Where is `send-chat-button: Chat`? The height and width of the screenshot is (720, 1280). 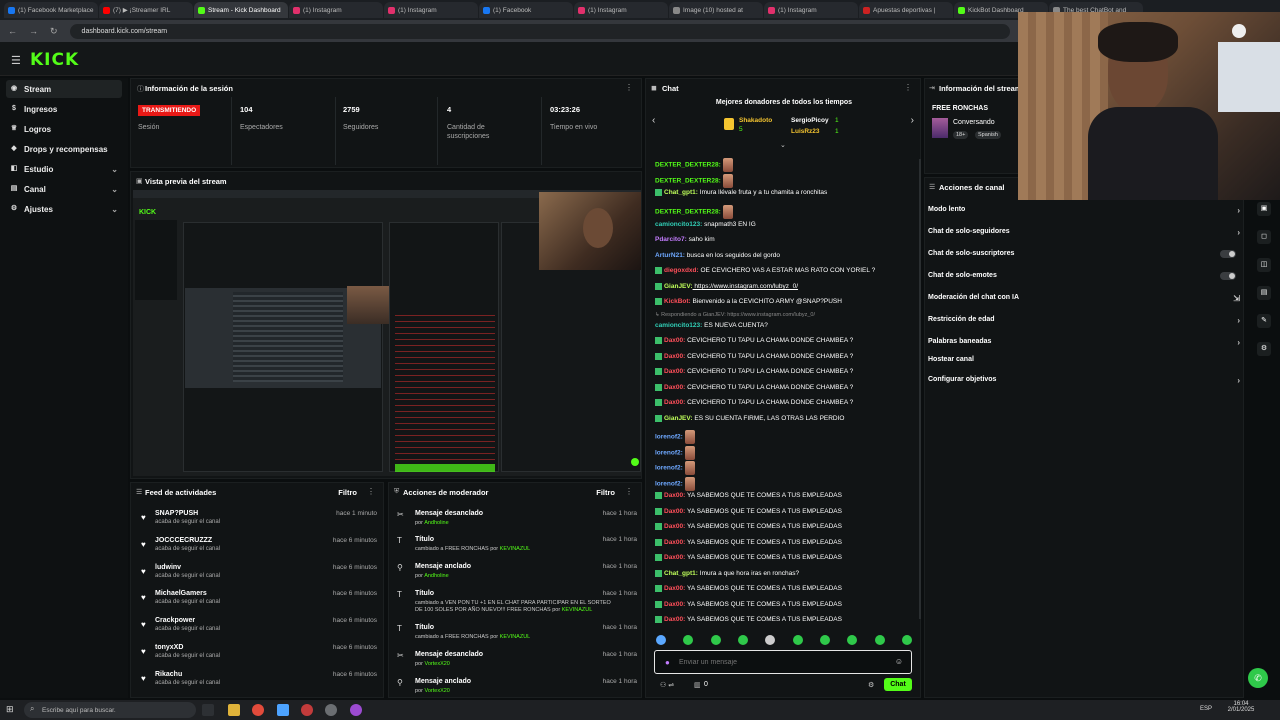
send-chat-button: Chat is located at coordinates (898, 684).